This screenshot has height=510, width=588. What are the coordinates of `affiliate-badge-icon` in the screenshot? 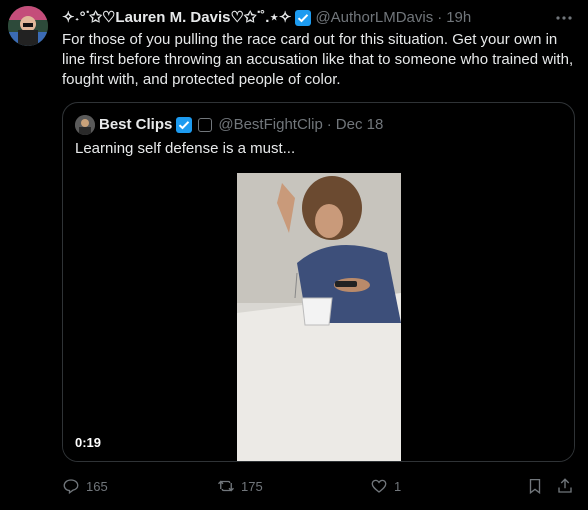 It's located at (205, 125).